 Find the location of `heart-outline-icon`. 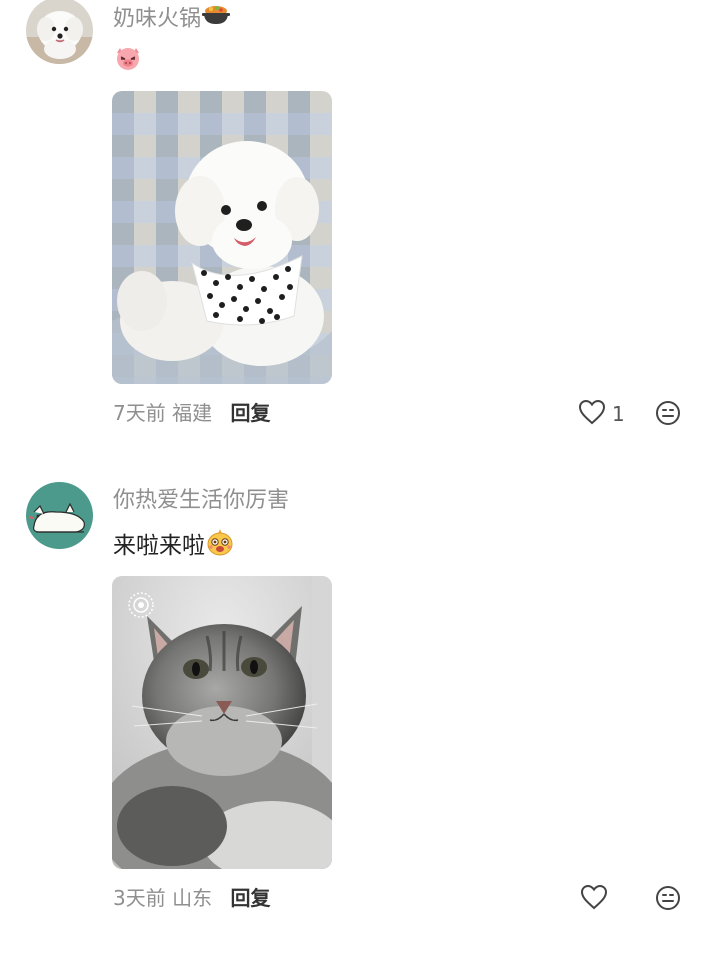

heart-outline-icon is located at coordinates (594, 899).